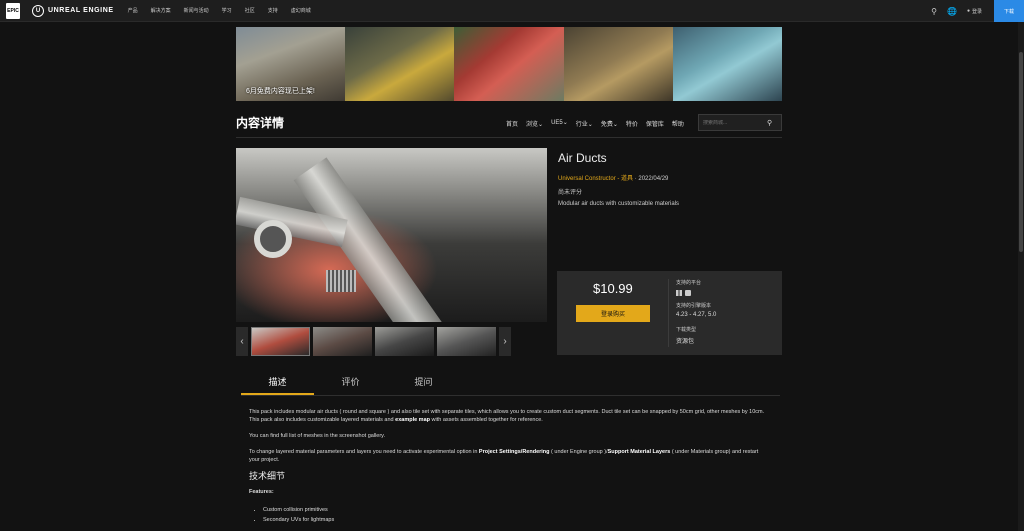 Image resolution: width=1024 pixels, height=531 pixels. What do you see at coordinates (1021, 276) in the screenshot?
I see `page-scrollbar` at bounding box center [1021, 276].